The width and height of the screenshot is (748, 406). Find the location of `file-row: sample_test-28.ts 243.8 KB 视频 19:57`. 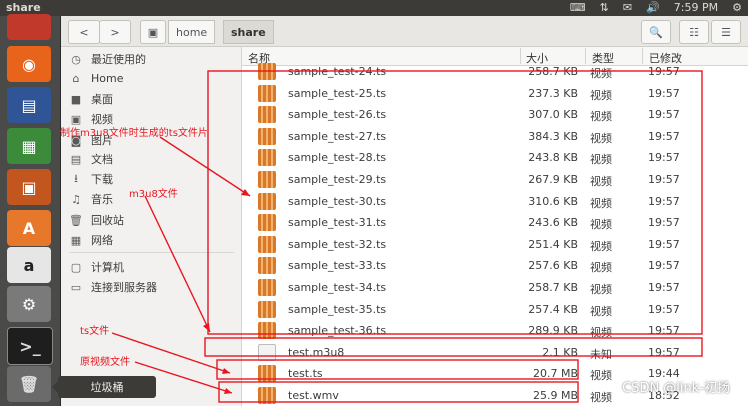

file-row: sample_test-28.ts 243.8 KB 视频 19:57 is located at coordinates (495, 157).